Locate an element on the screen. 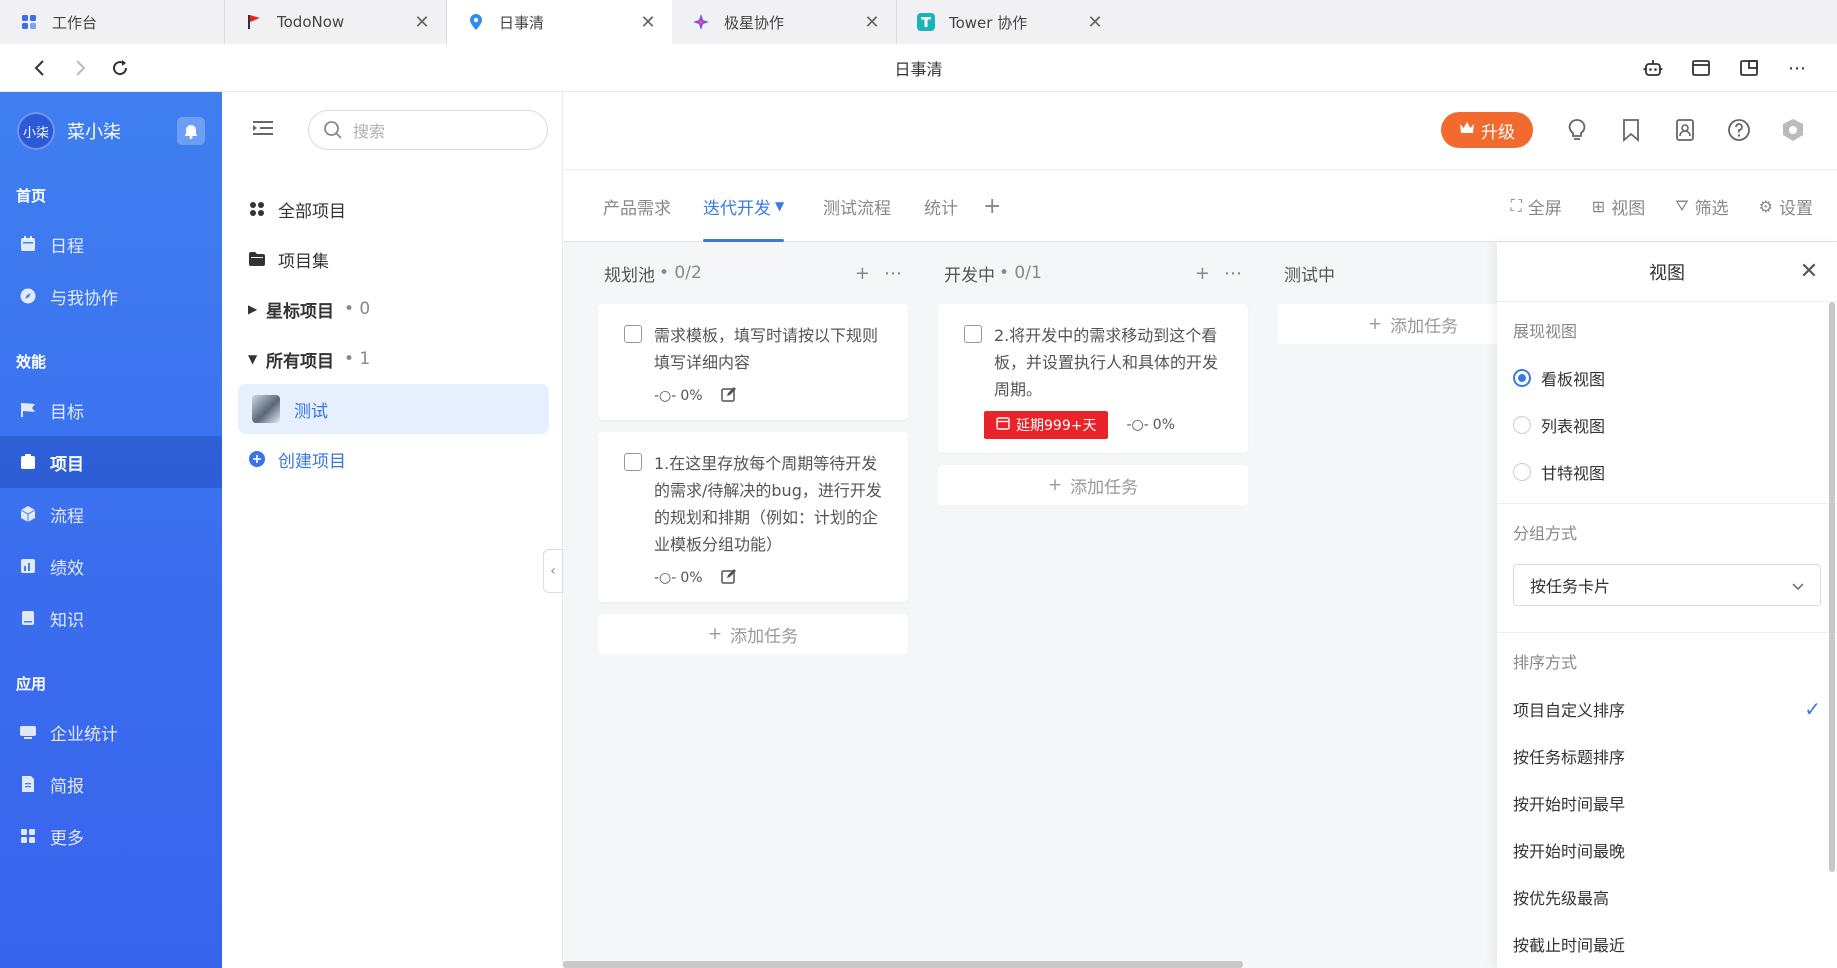  sort-option: 按开始时间最早 is located at coordinates (1667, 802).